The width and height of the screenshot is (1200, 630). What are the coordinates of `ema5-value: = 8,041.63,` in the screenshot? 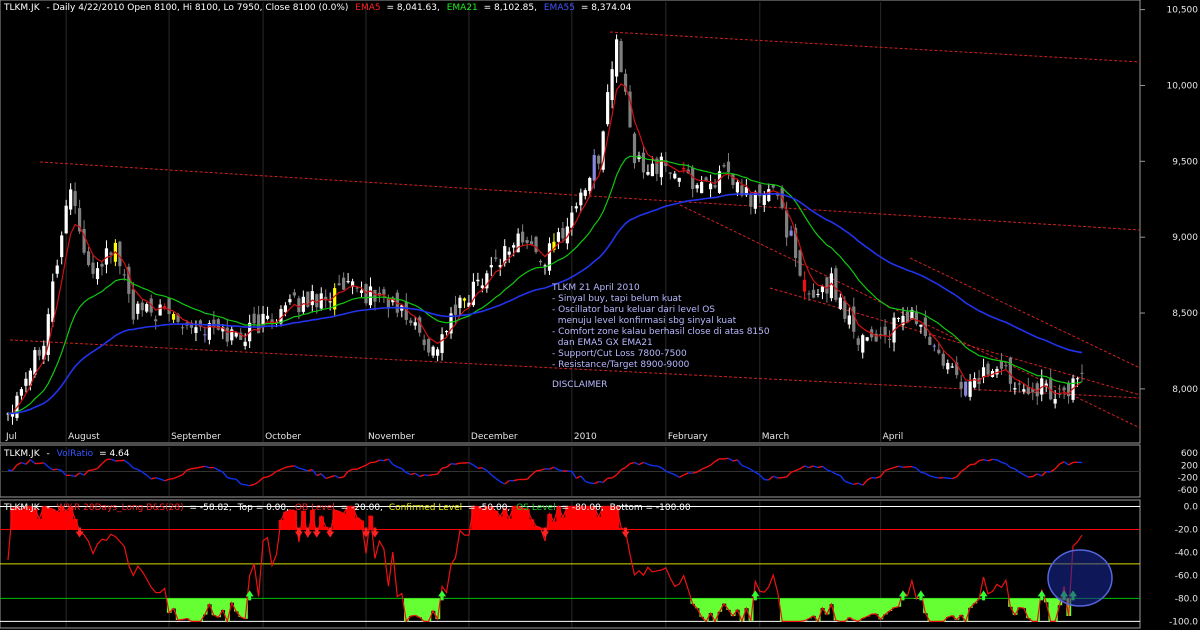 It's located at (413, 8).